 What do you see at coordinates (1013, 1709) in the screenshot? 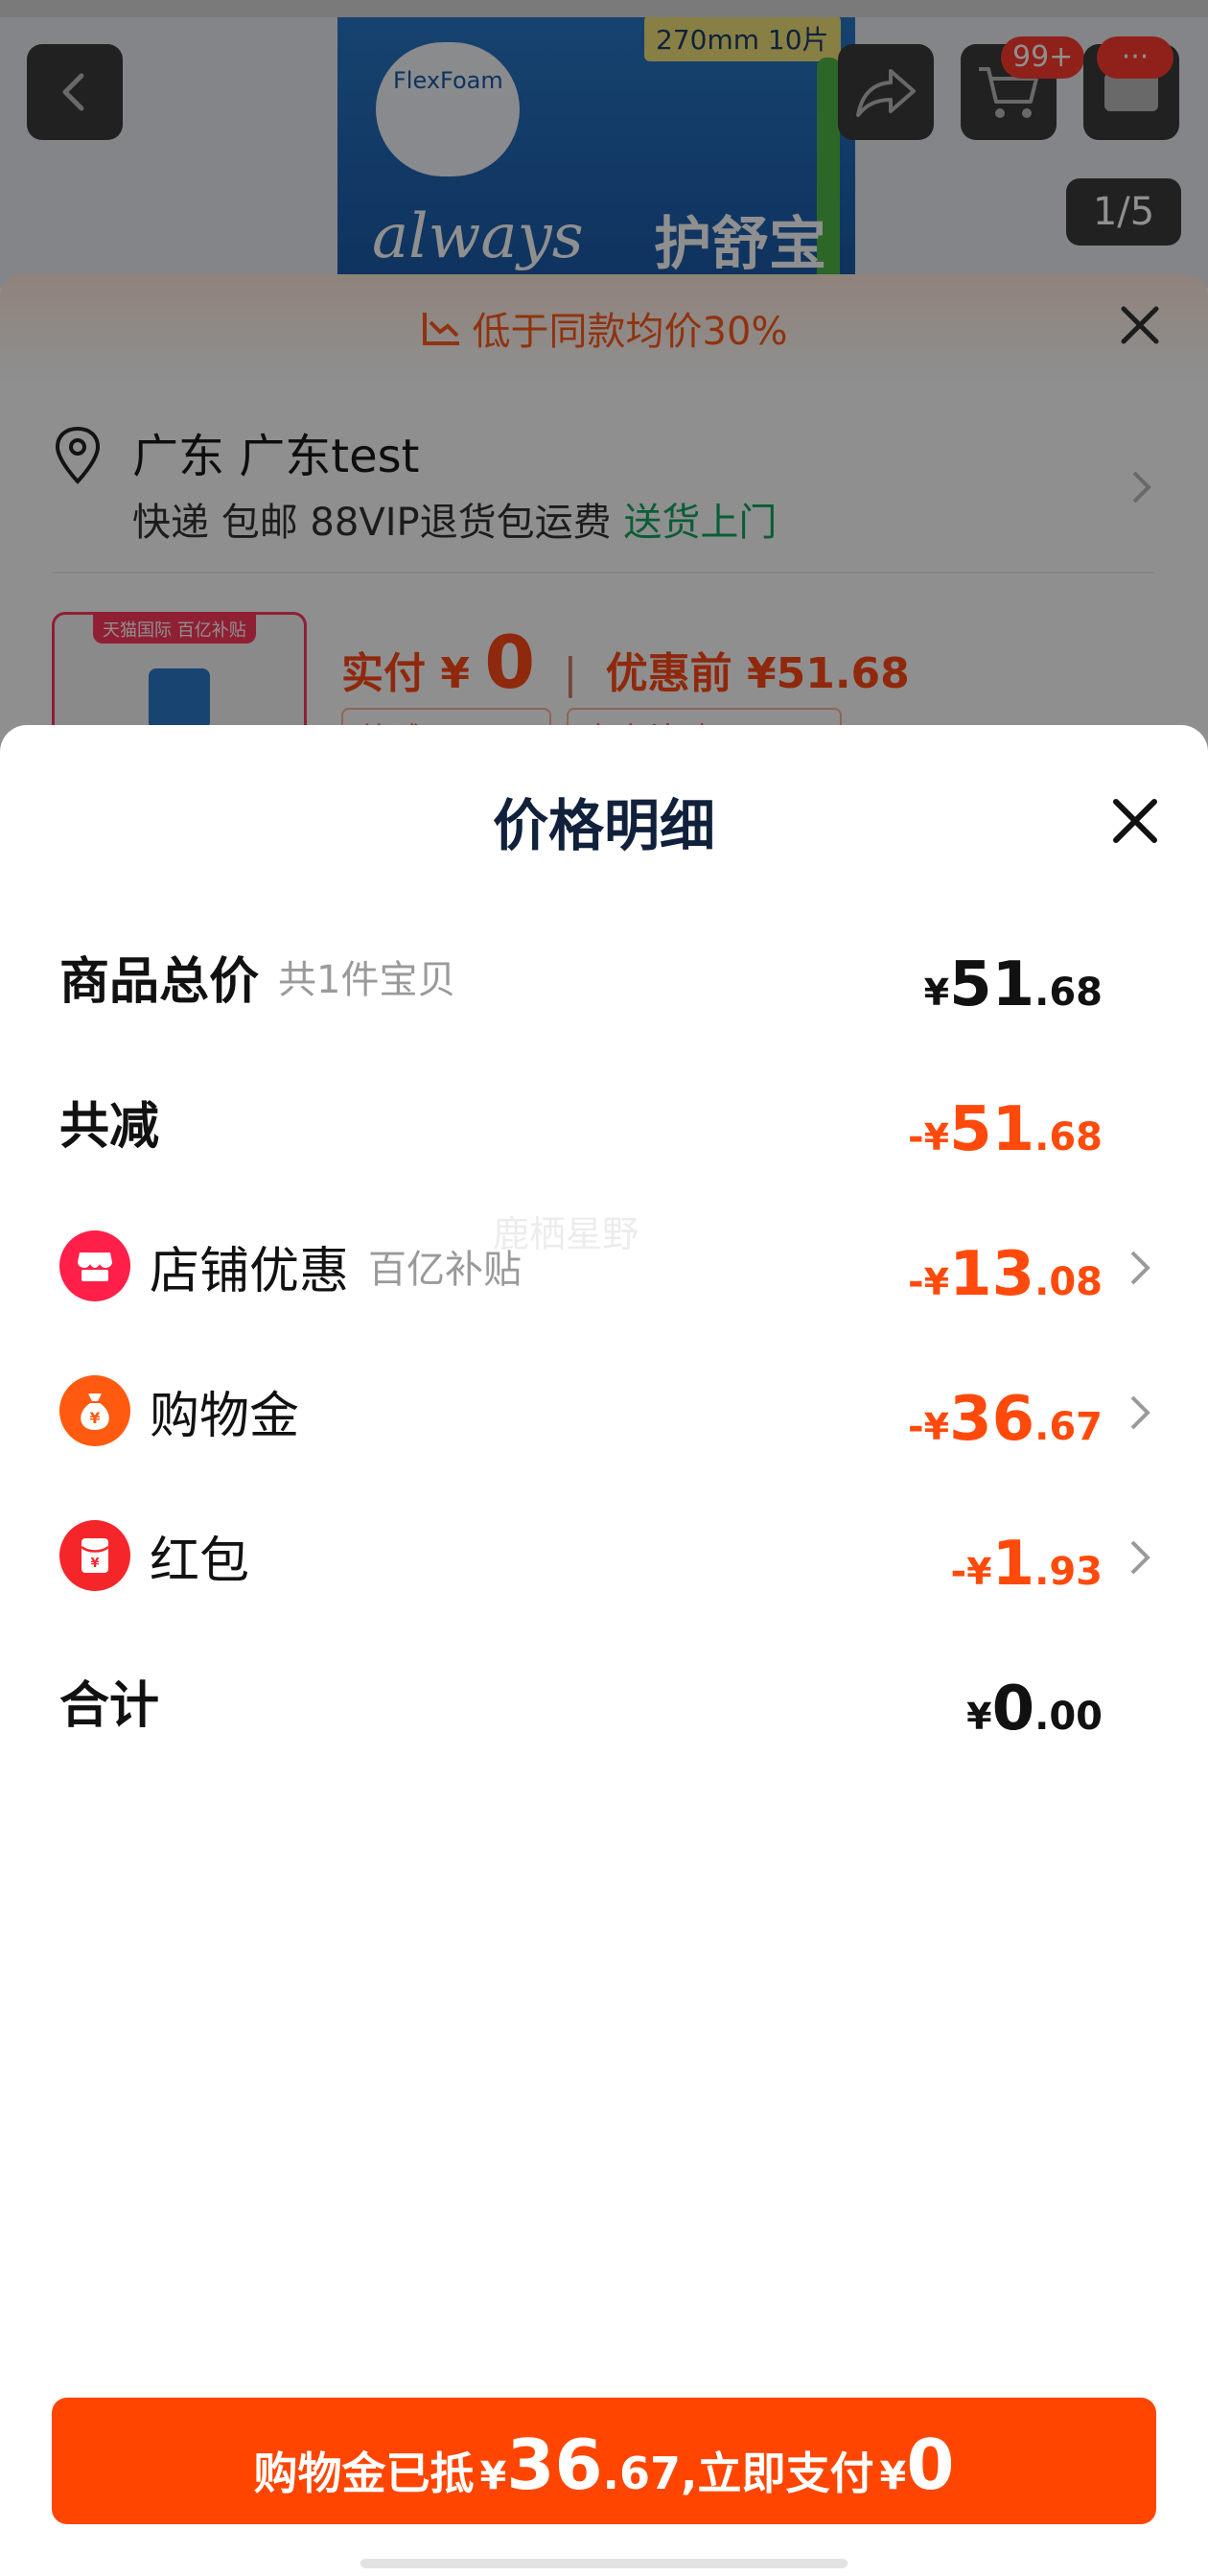
I see `amount-integer: 0` at bounding box center [1013, 1709].